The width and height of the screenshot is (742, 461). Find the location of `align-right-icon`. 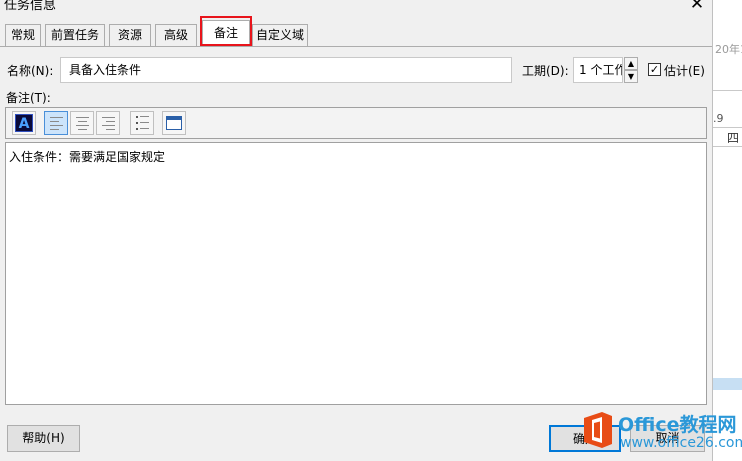

align-right-icon is located at coordinates (108, 123).